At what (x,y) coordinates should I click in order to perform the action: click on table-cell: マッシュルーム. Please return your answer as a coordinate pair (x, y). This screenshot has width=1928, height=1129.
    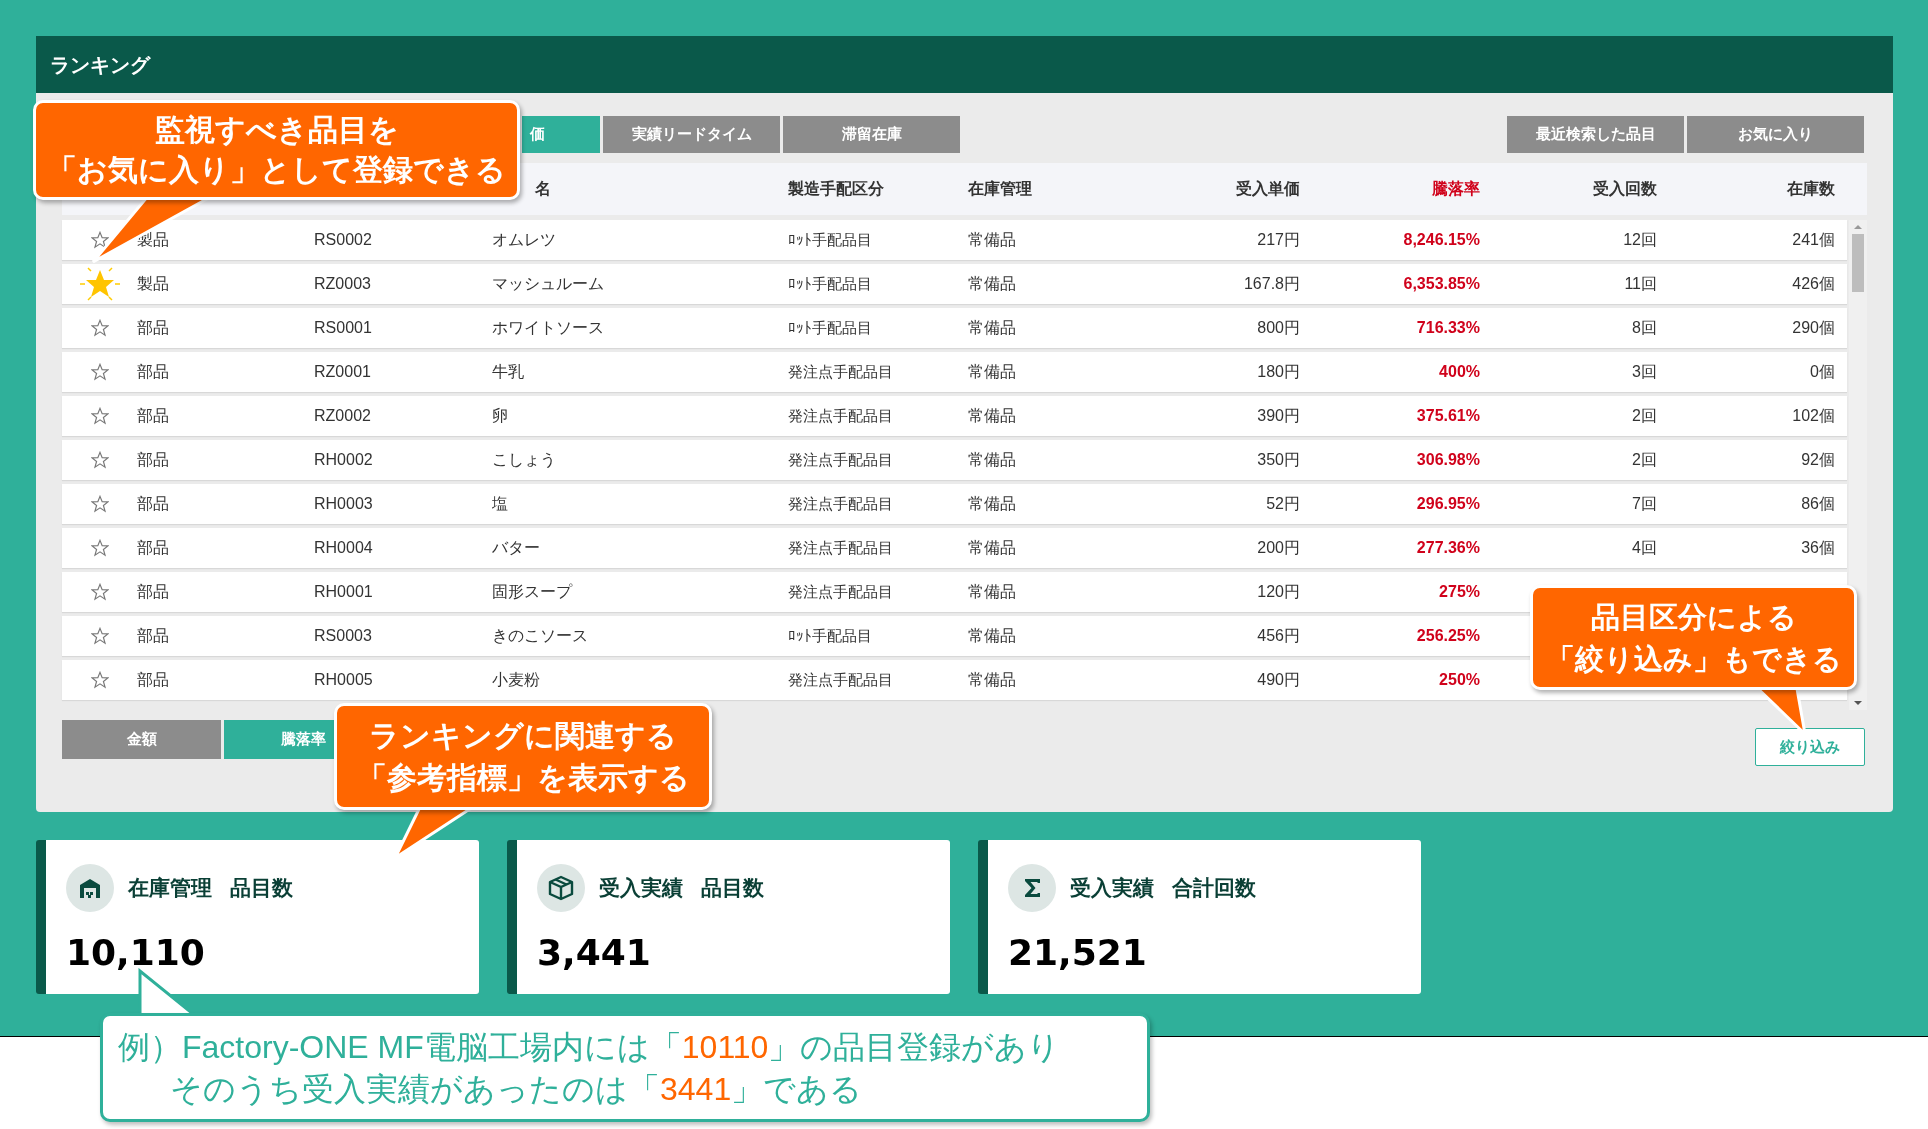
    Looking at the image, I should click on (548, 283).